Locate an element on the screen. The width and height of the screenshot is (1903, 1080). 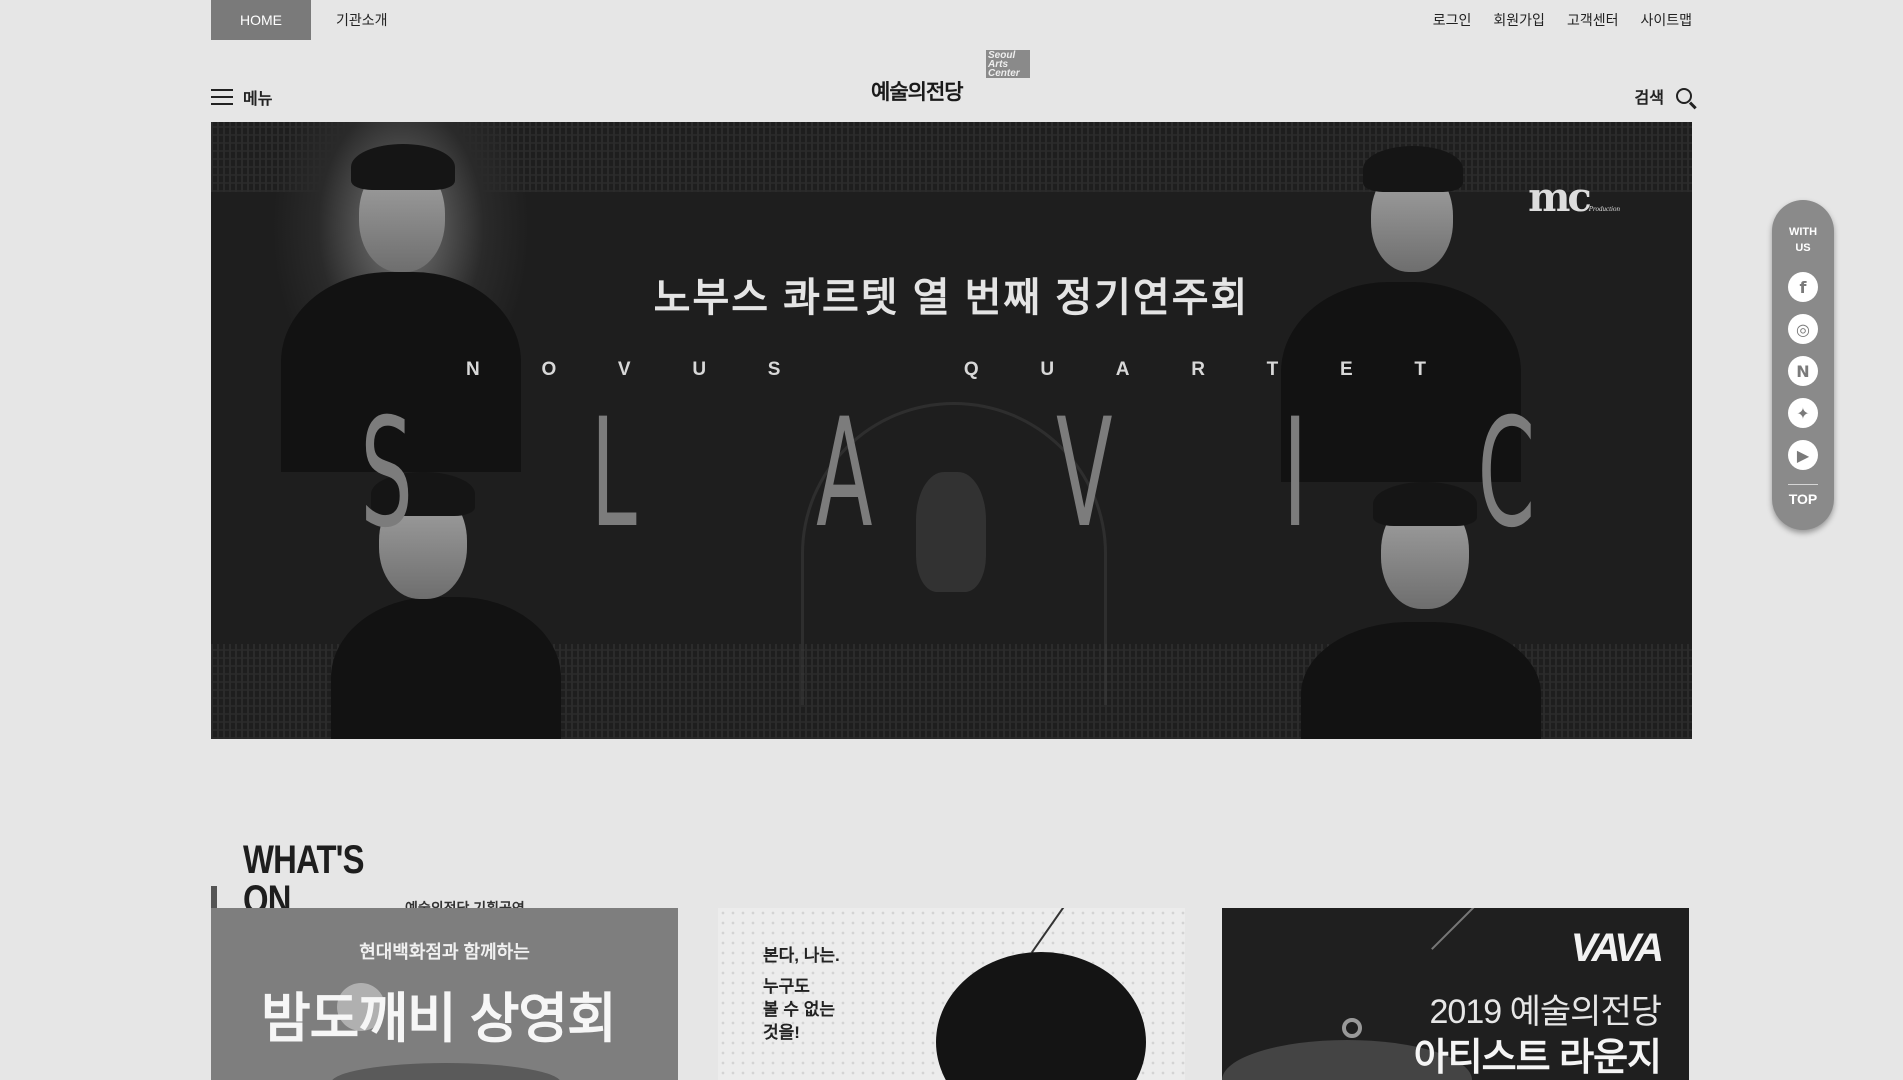
sponsor-logo-sub: Production is located at coordinates (1604, 209).